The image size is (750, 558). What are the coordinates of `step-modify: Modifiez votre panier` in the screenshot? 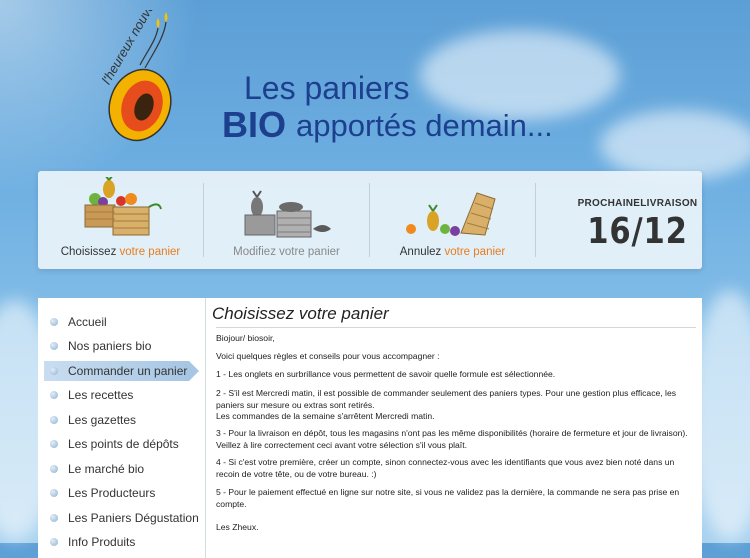 It's located at (286, 220).